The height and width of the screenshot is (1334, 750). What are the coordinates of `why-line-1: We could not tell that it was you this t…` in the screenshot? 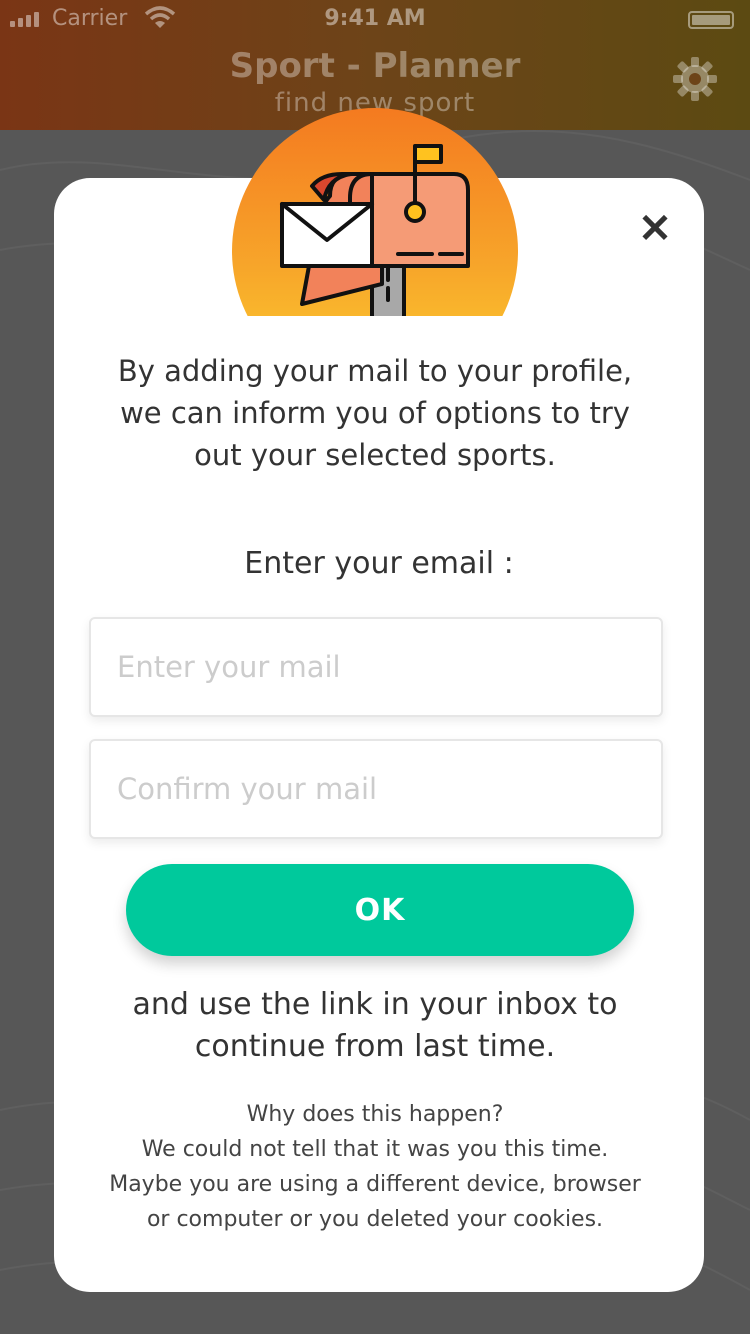 It's located at (375, 1149).